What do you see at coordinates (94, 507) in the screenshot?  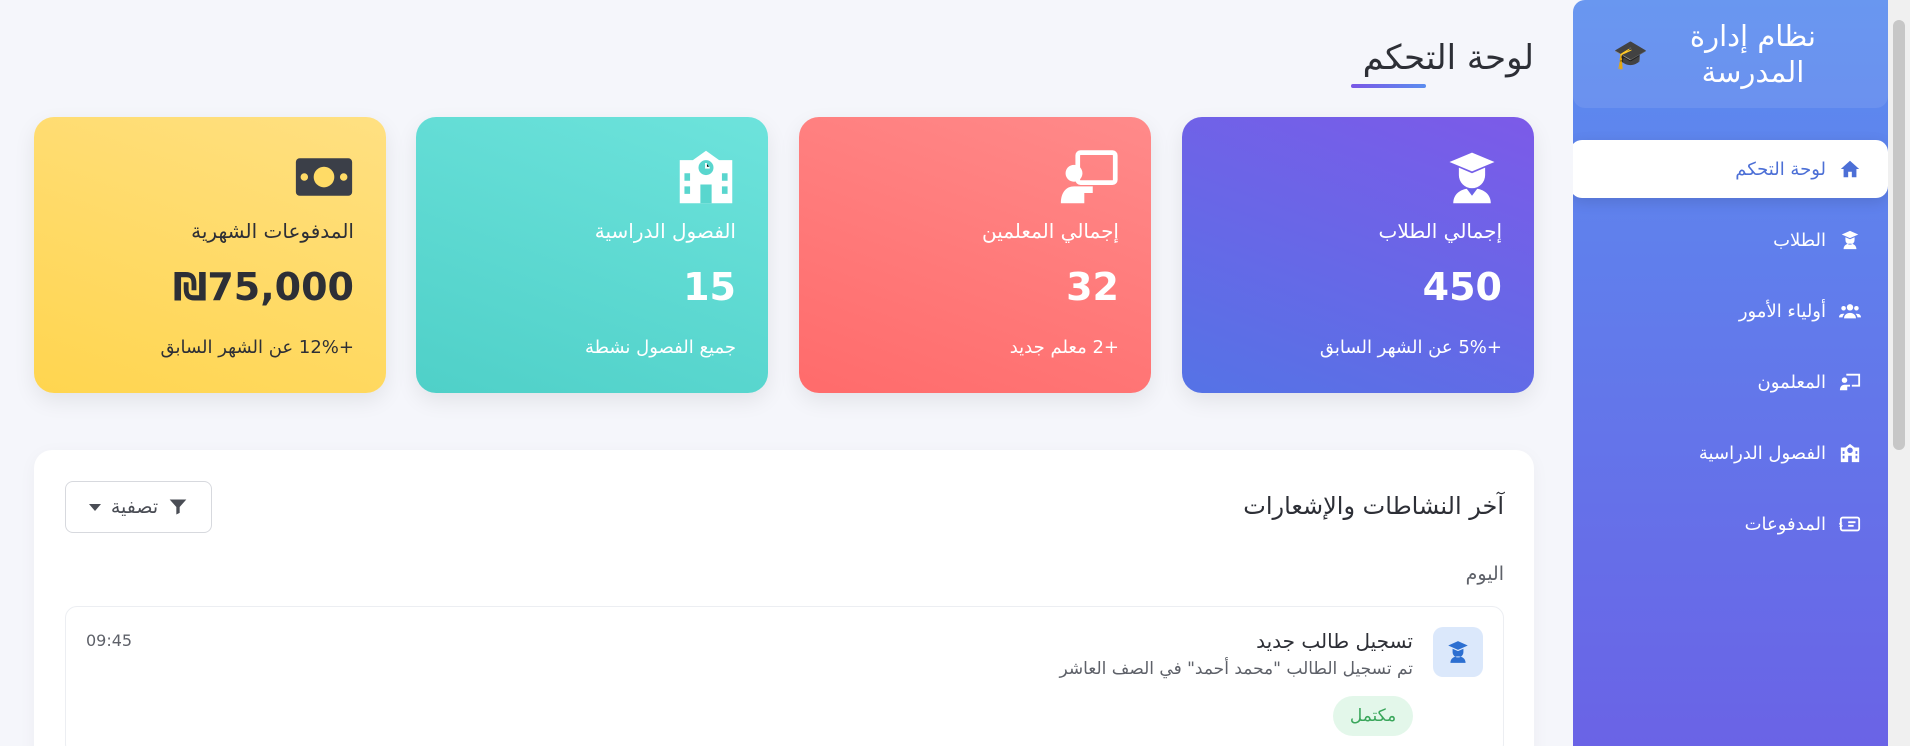 I see `chevron-down-icon` at bounding box center [94, 507].